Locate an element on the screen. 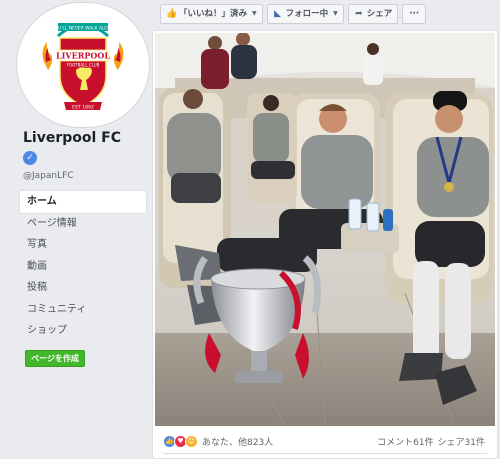 The height and width of the screenshot is (459, 500). reaction-count: あなた、他823人 is located at coordinates (237, 441).